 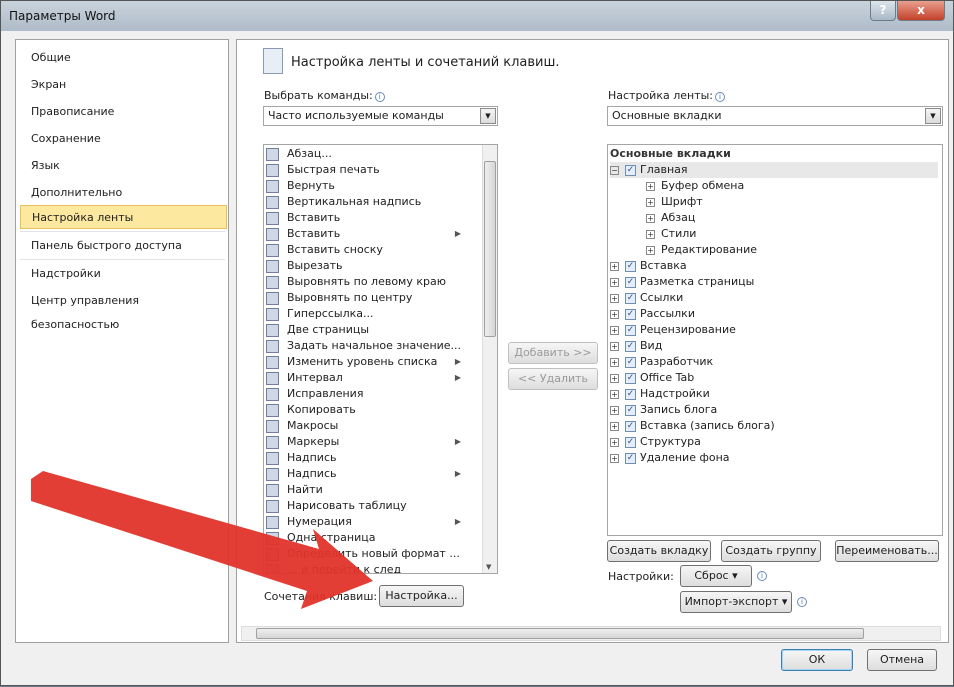 I want to click on red-arrow-annotation, so click(x=202, y=540).